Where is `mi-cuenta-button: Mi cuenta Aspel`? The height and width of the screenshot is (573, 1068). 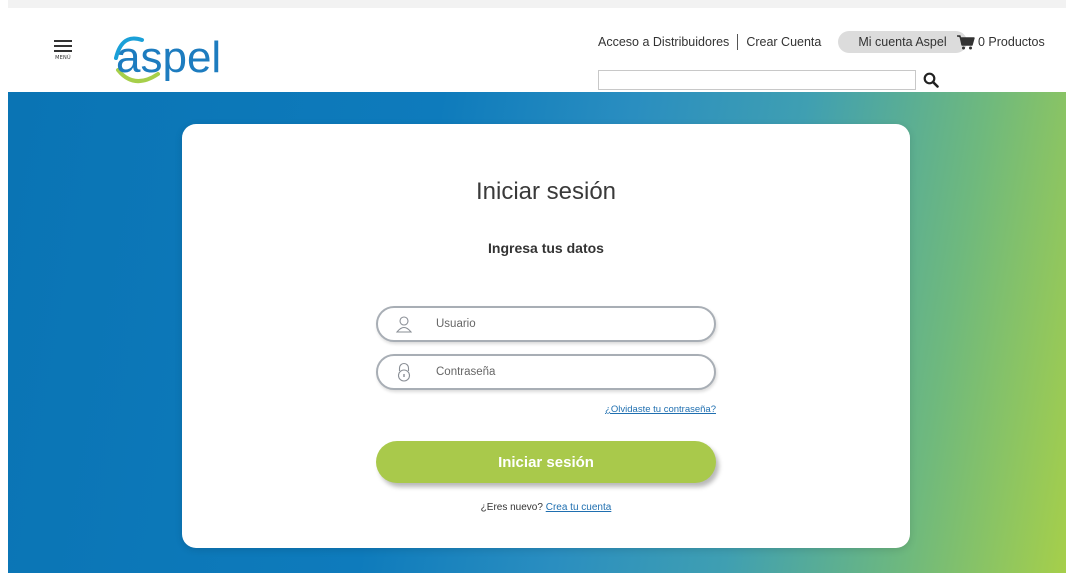 mi-cuenta-button: Mi cuenta Aspel is located at coordinates (902, 42).